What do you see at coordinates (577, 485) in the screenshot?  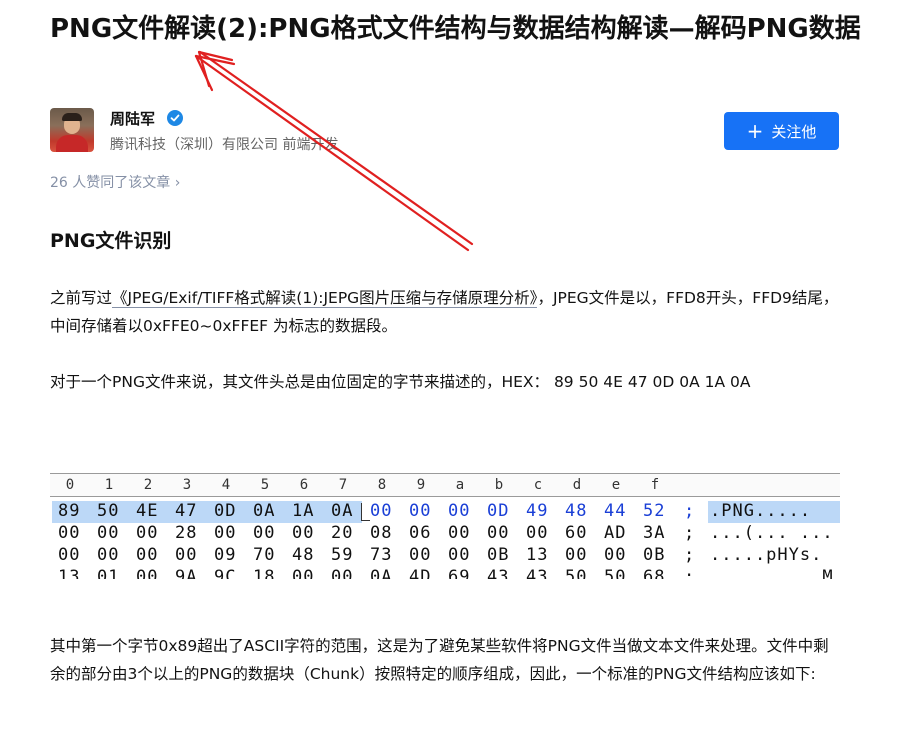 I see `hex-column-label: d` at bounding box center [577, 485].